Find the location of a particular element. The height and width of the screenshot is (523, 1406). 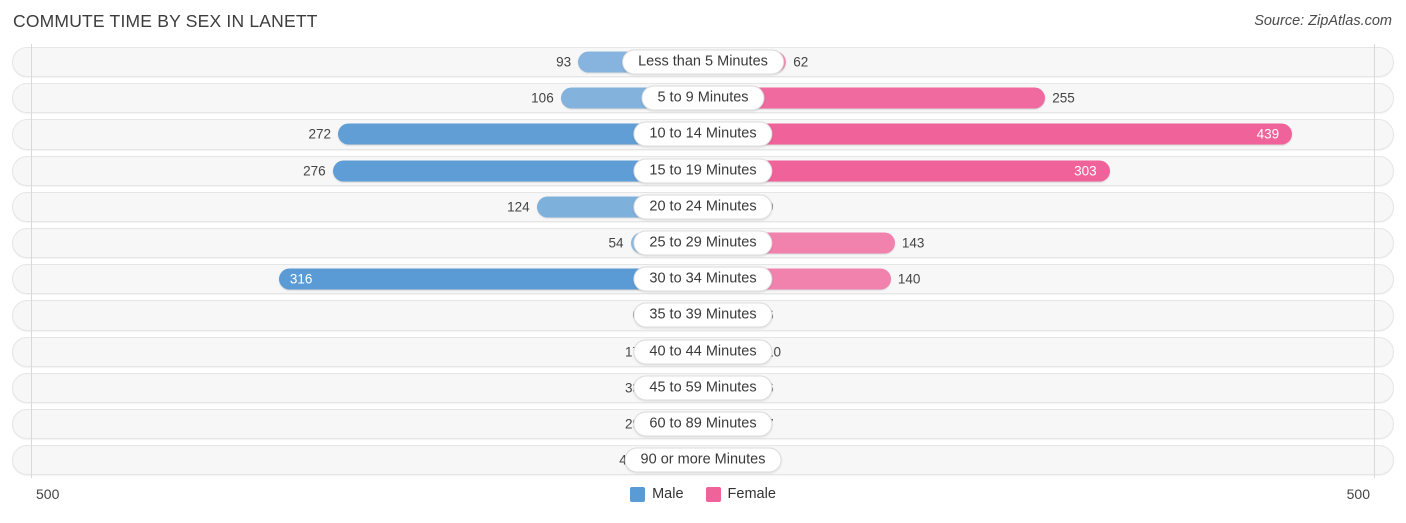

chart-row: 124920 to 24 Minutes is located at coordinates (703, 207).